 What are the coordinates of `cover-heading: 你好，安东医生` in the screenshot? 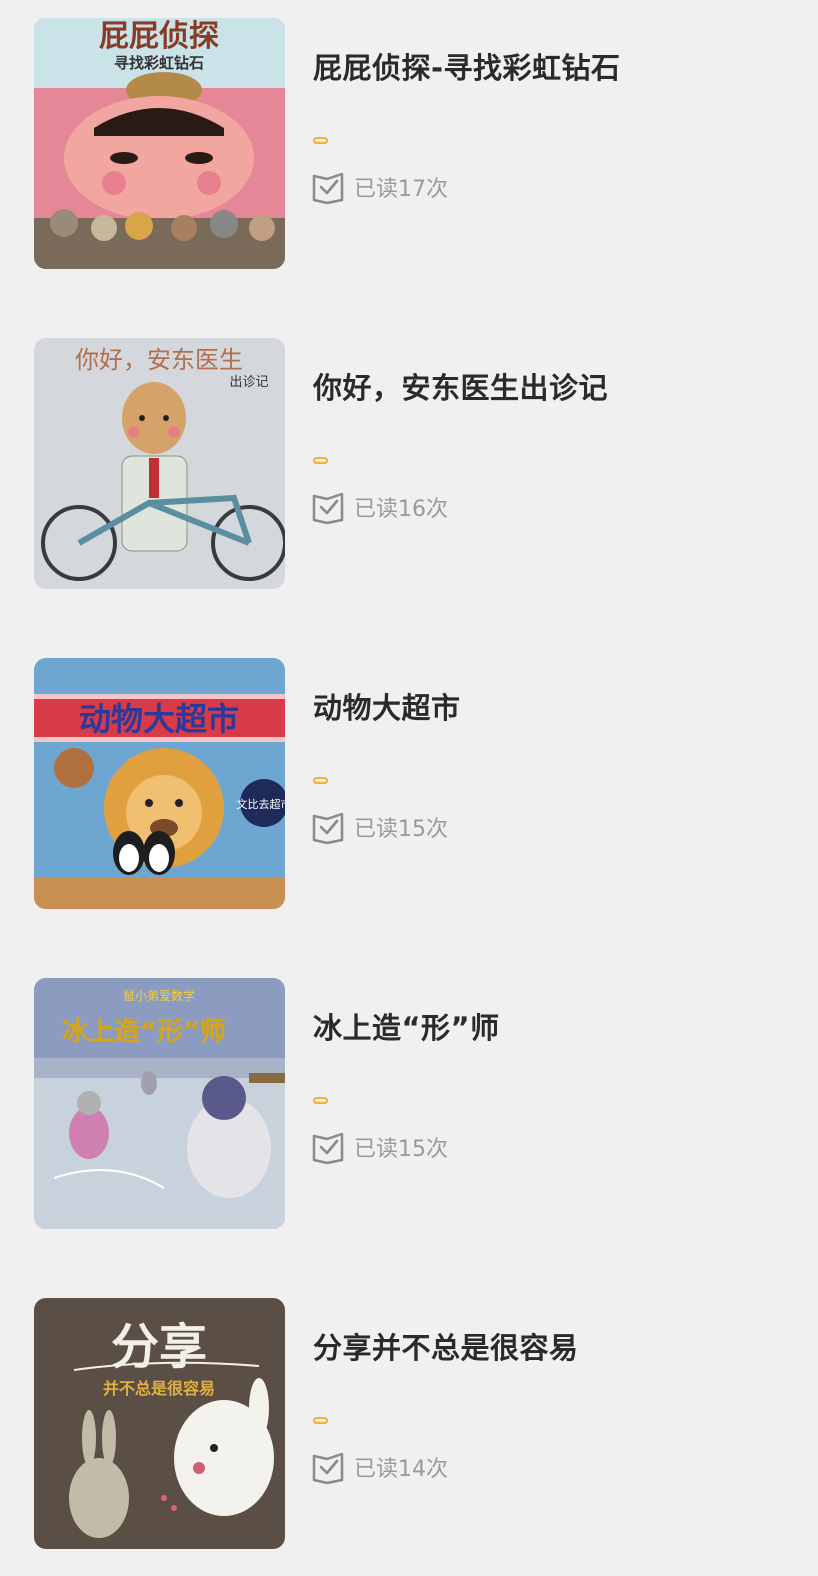 It's located at (159, 360).